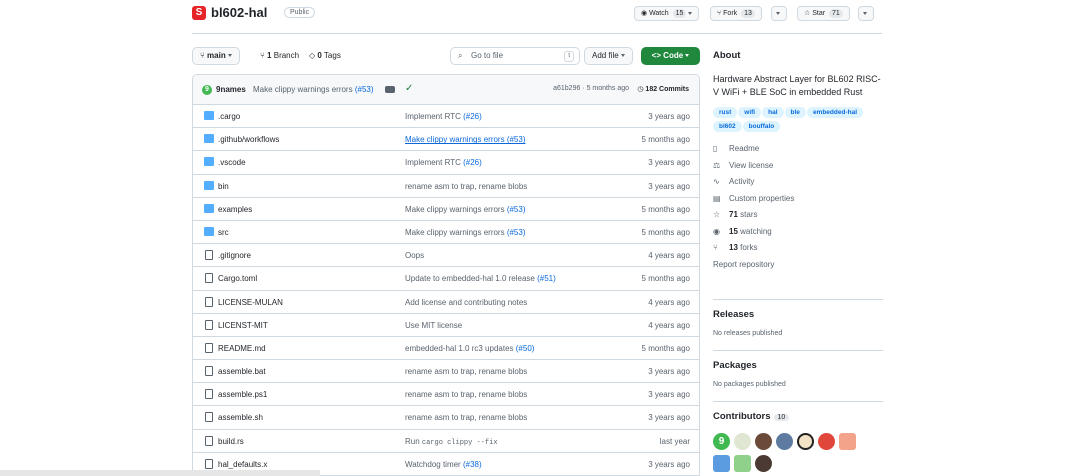  I want to click on topic-tag: bouffalo, so click(761, 126).